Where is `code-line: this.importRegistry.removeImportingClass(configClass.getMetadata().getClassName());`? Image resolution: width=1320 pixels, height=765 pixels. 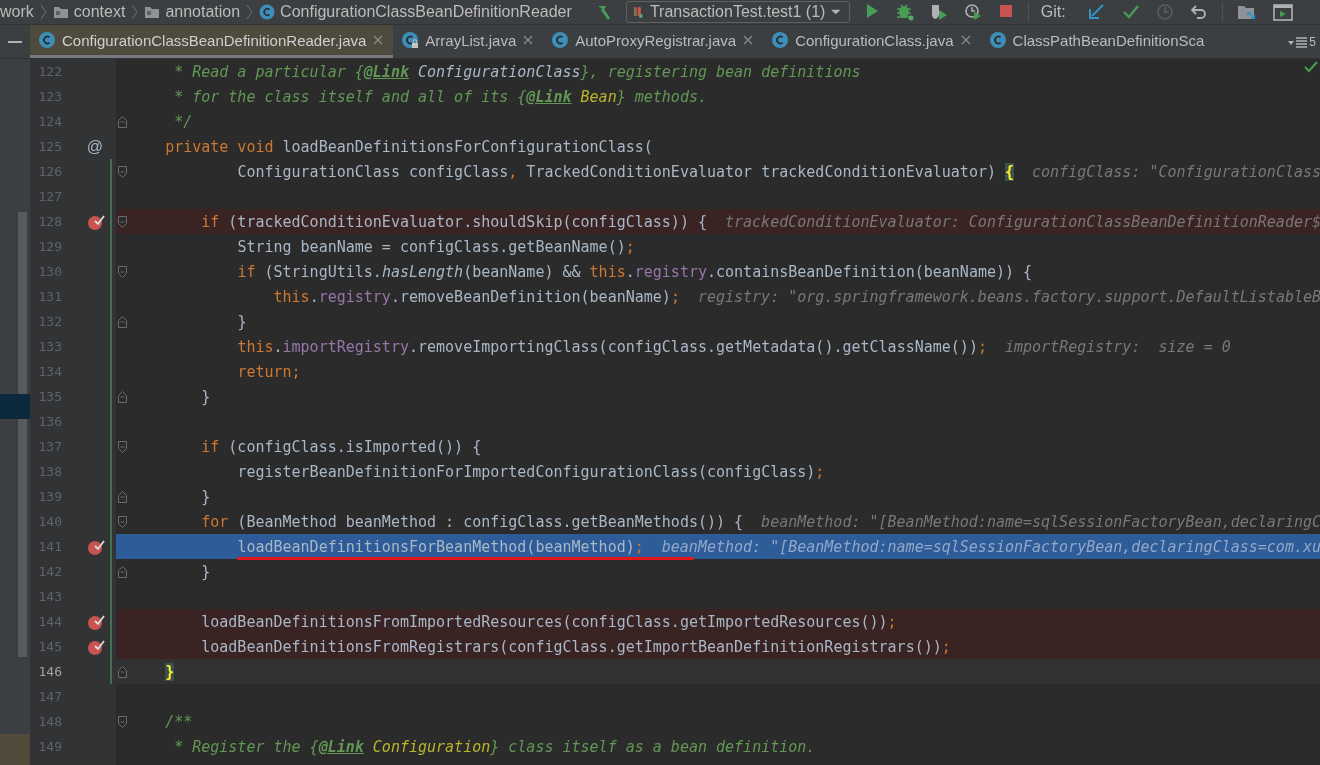 code-line: this.importRegistry.removeImportingClass(configClass.getMetadata().getClassName()); is located at coordinates (612, 346).